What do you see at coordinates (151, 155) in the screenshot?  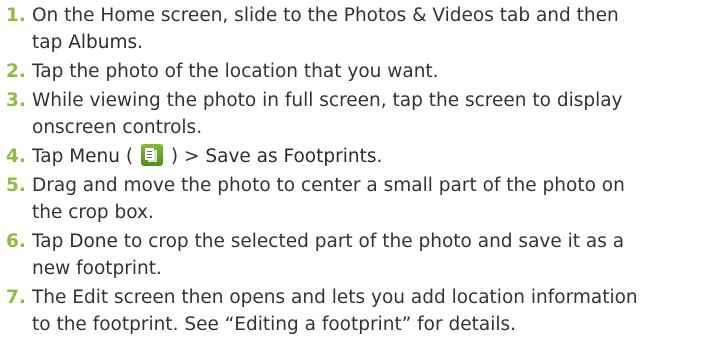 I see `menu-icon` at bounding box center [151, 155].